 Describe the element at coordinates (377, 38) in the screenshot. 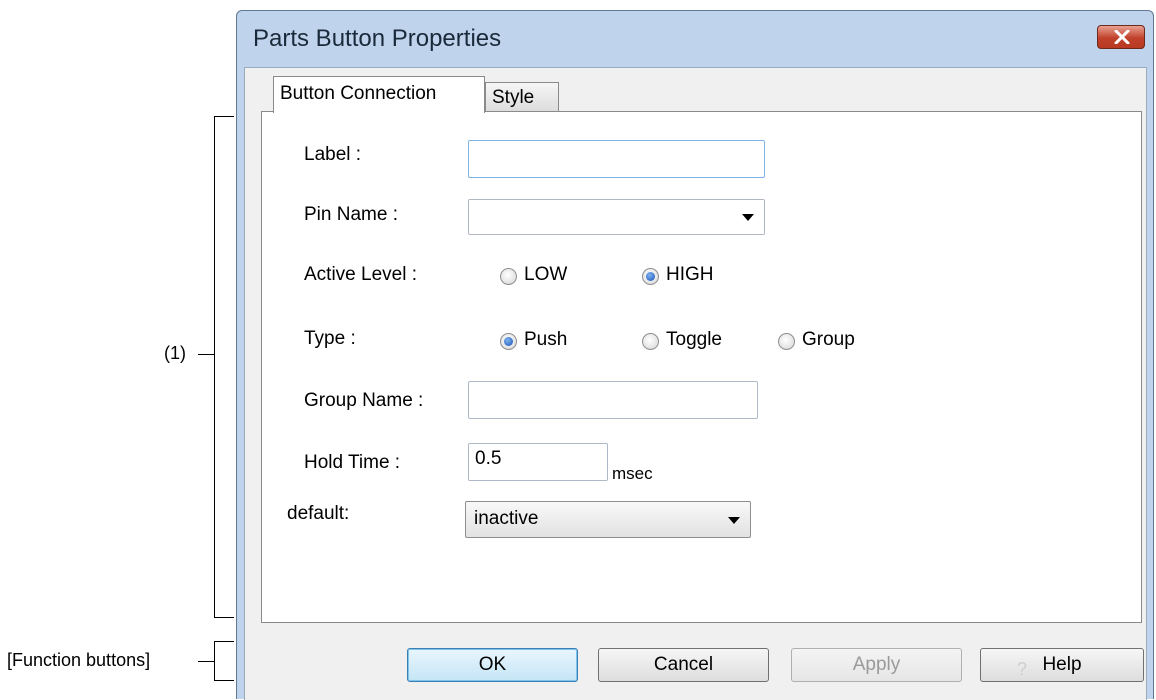

I see `window-title: Parts Button Properties` at that location.